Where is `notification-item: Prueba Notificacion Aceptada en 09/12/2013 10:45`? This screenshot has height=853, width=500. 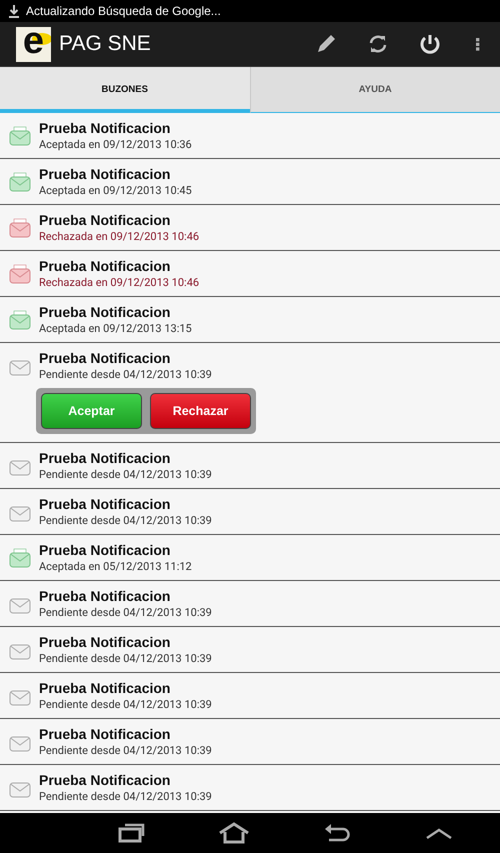 notification-item: Prueba Notificacion Aceptada en 09/12/2013 10:45 is located at coordinates (250, 181).